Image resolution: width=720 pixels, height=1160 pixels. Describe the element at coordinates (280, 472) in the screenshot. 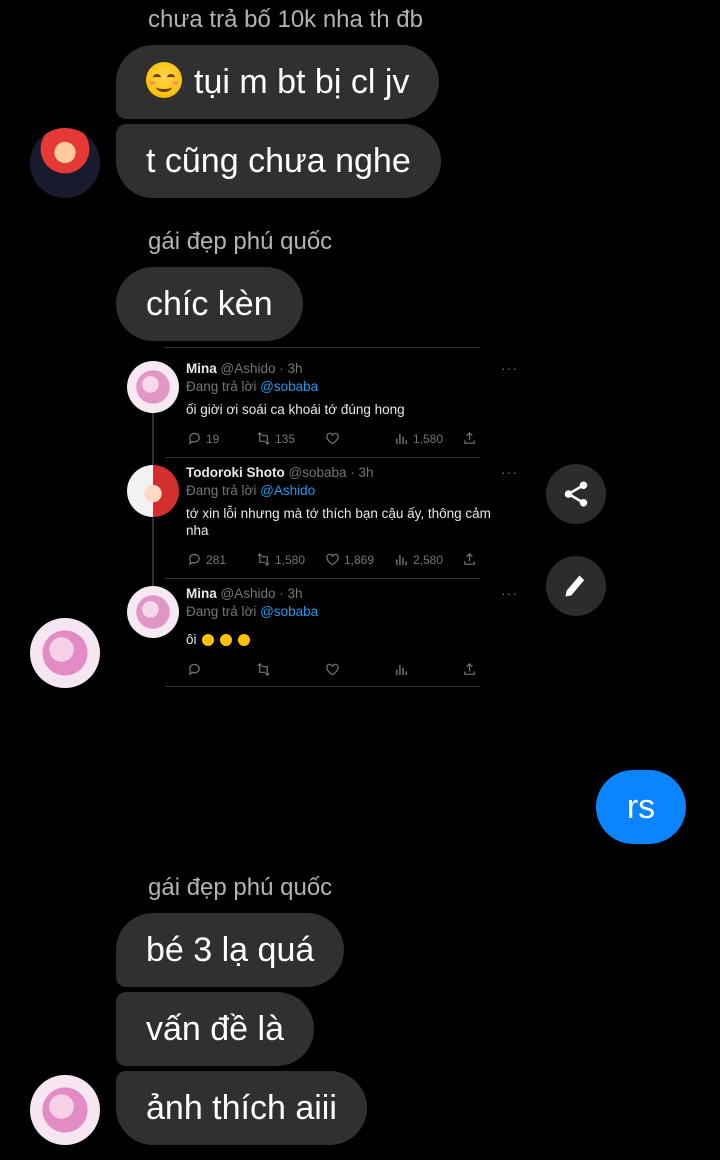

I see `tweet-author: Todoroki Shoto @sobaba · 3h` at that location.